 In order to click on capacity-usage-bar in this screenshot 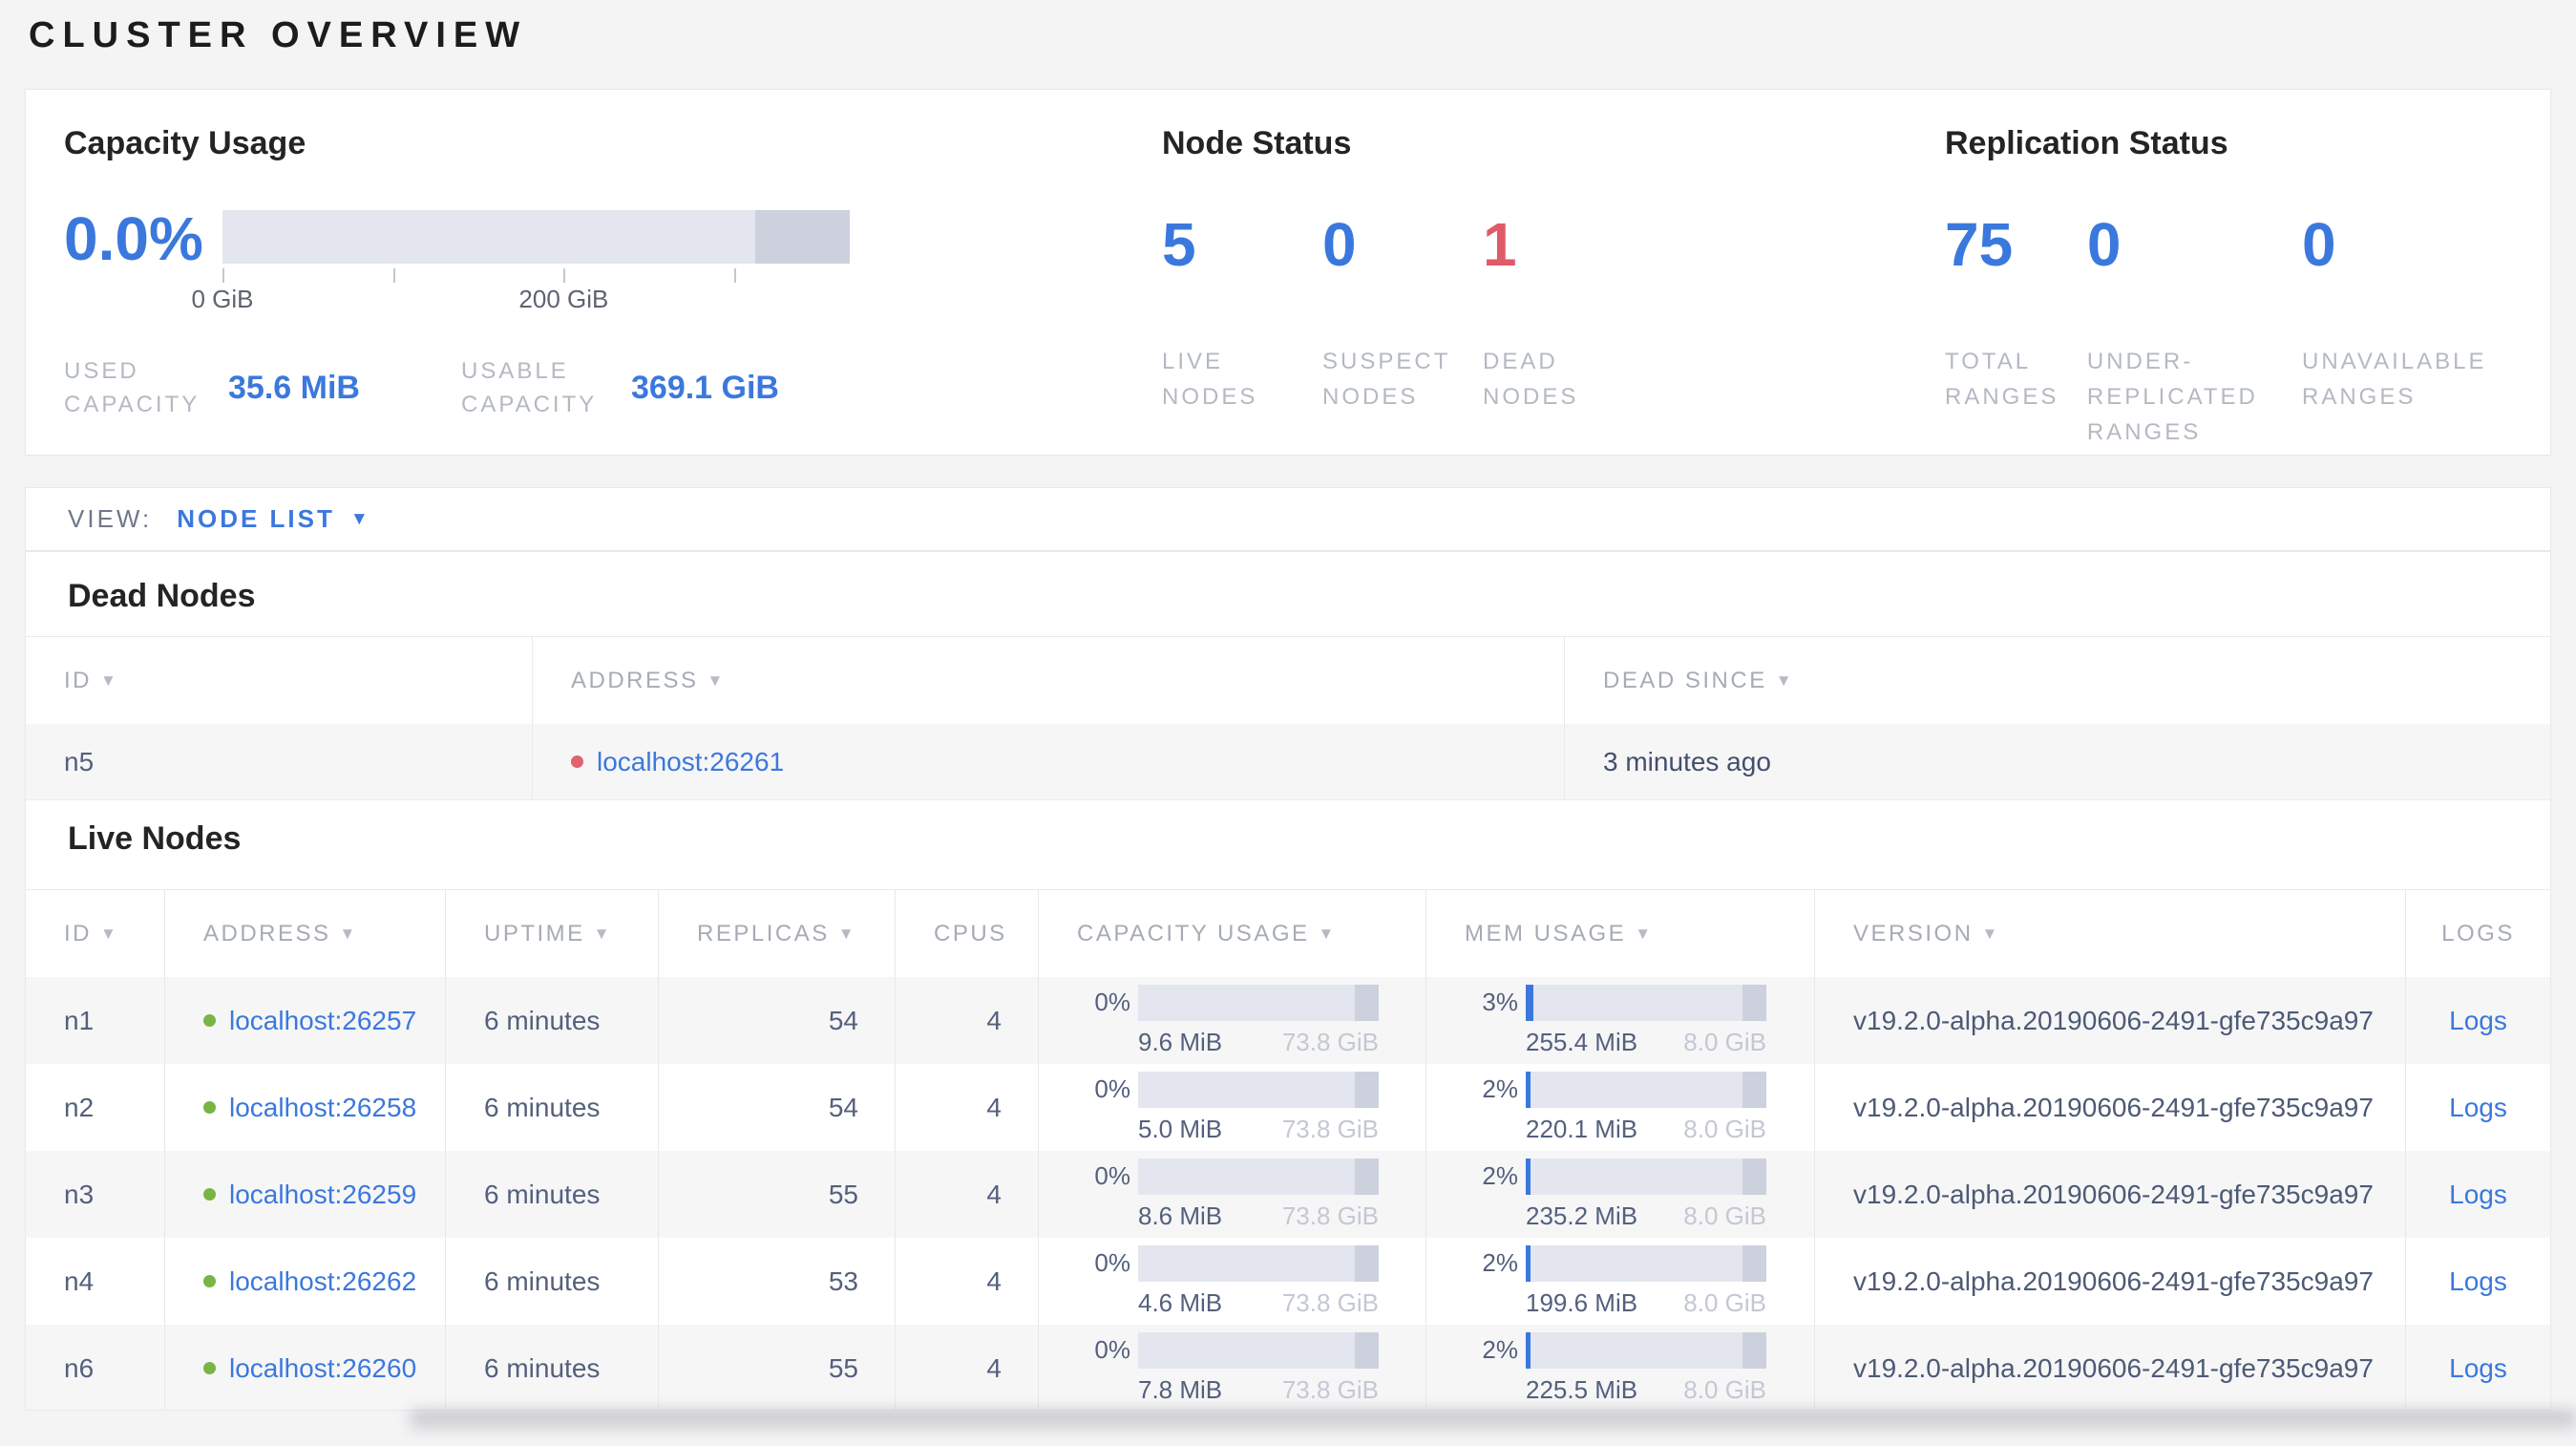, I will do `click(536, 237)`.